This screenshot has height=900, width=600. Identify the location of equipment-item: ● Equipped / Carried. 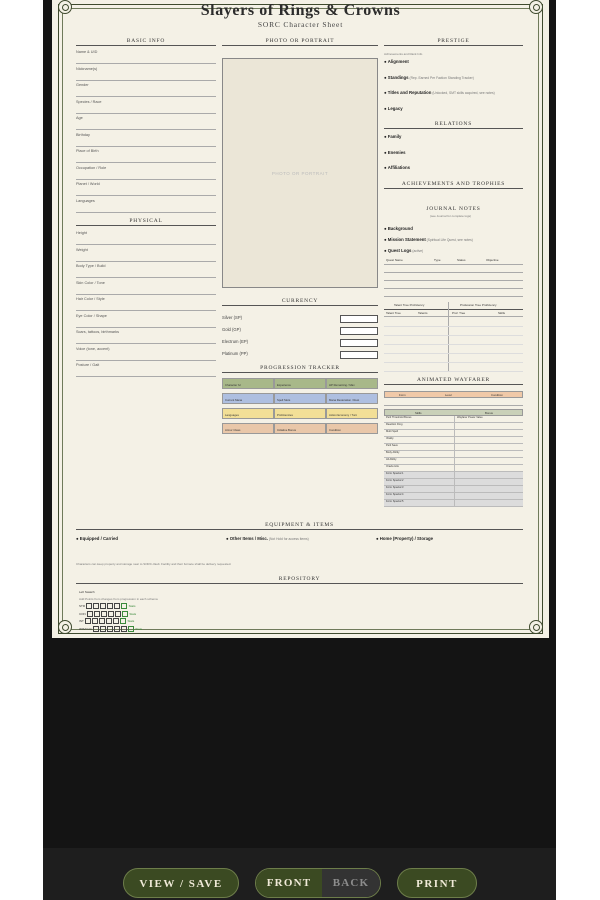
(97, 538).